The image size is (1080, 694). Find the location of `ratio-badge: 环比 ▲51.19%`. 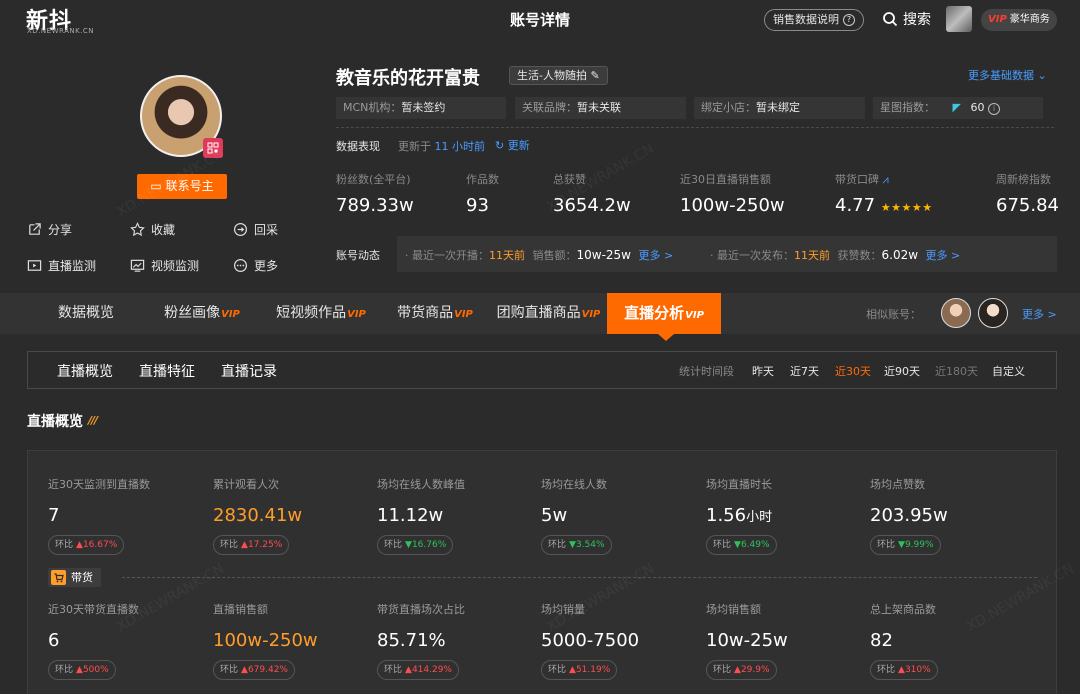

ratio-badge: 环比 ▲51.19% is located at coordinates (579, 670).